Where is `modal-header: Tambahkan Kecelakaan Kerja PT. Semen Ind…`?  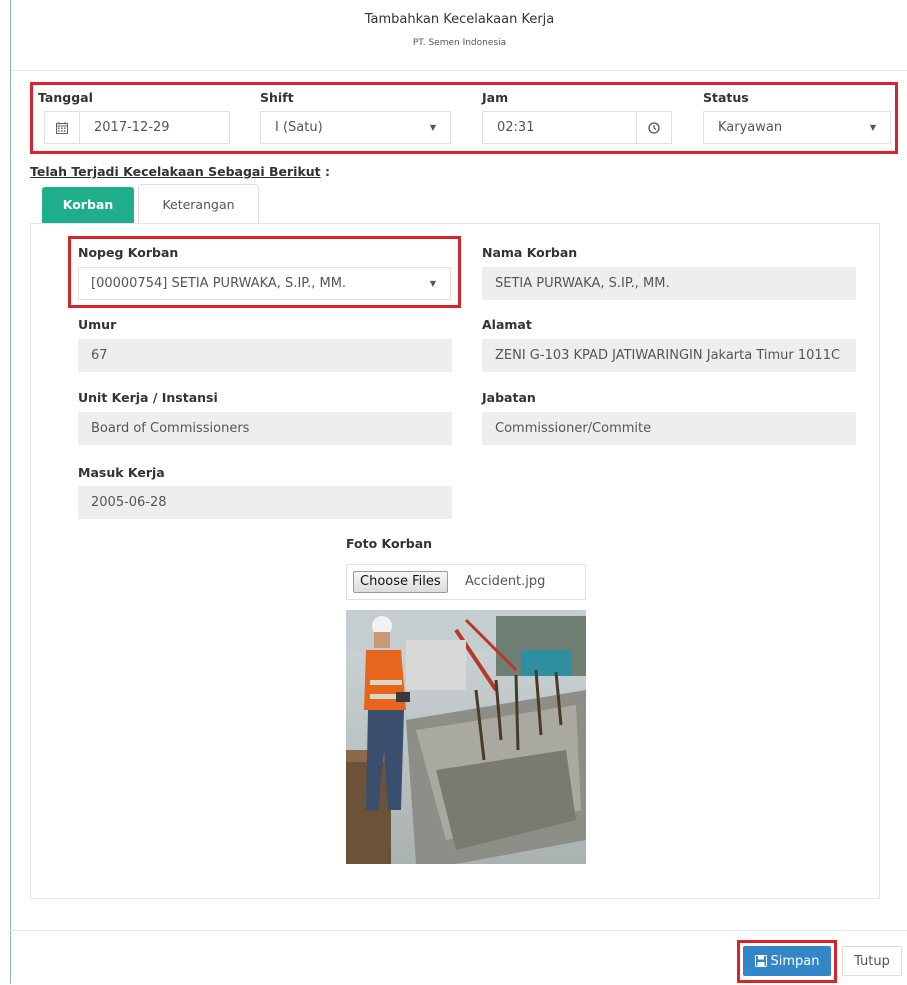
modal-header: Tambahkan Kecelakaan Kerja PT. Semen Ind… is located at coordinates (459, 35).